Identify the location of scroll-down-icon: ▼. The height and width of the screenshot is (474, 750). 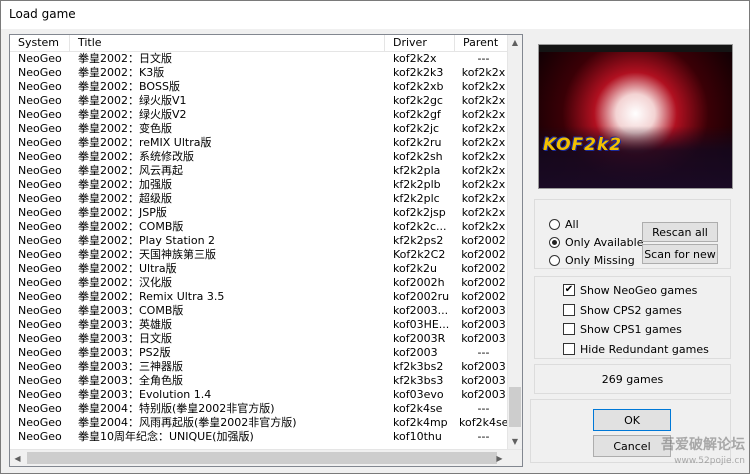
(515, 441).